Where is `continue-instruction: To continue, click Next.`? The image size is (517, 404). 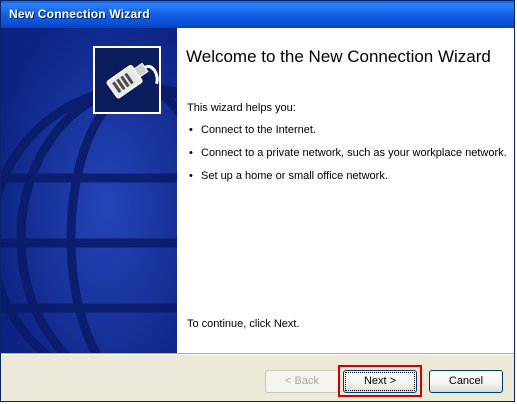 continue-instruction: To continue, click Next. is located at coordinates (243, 324).